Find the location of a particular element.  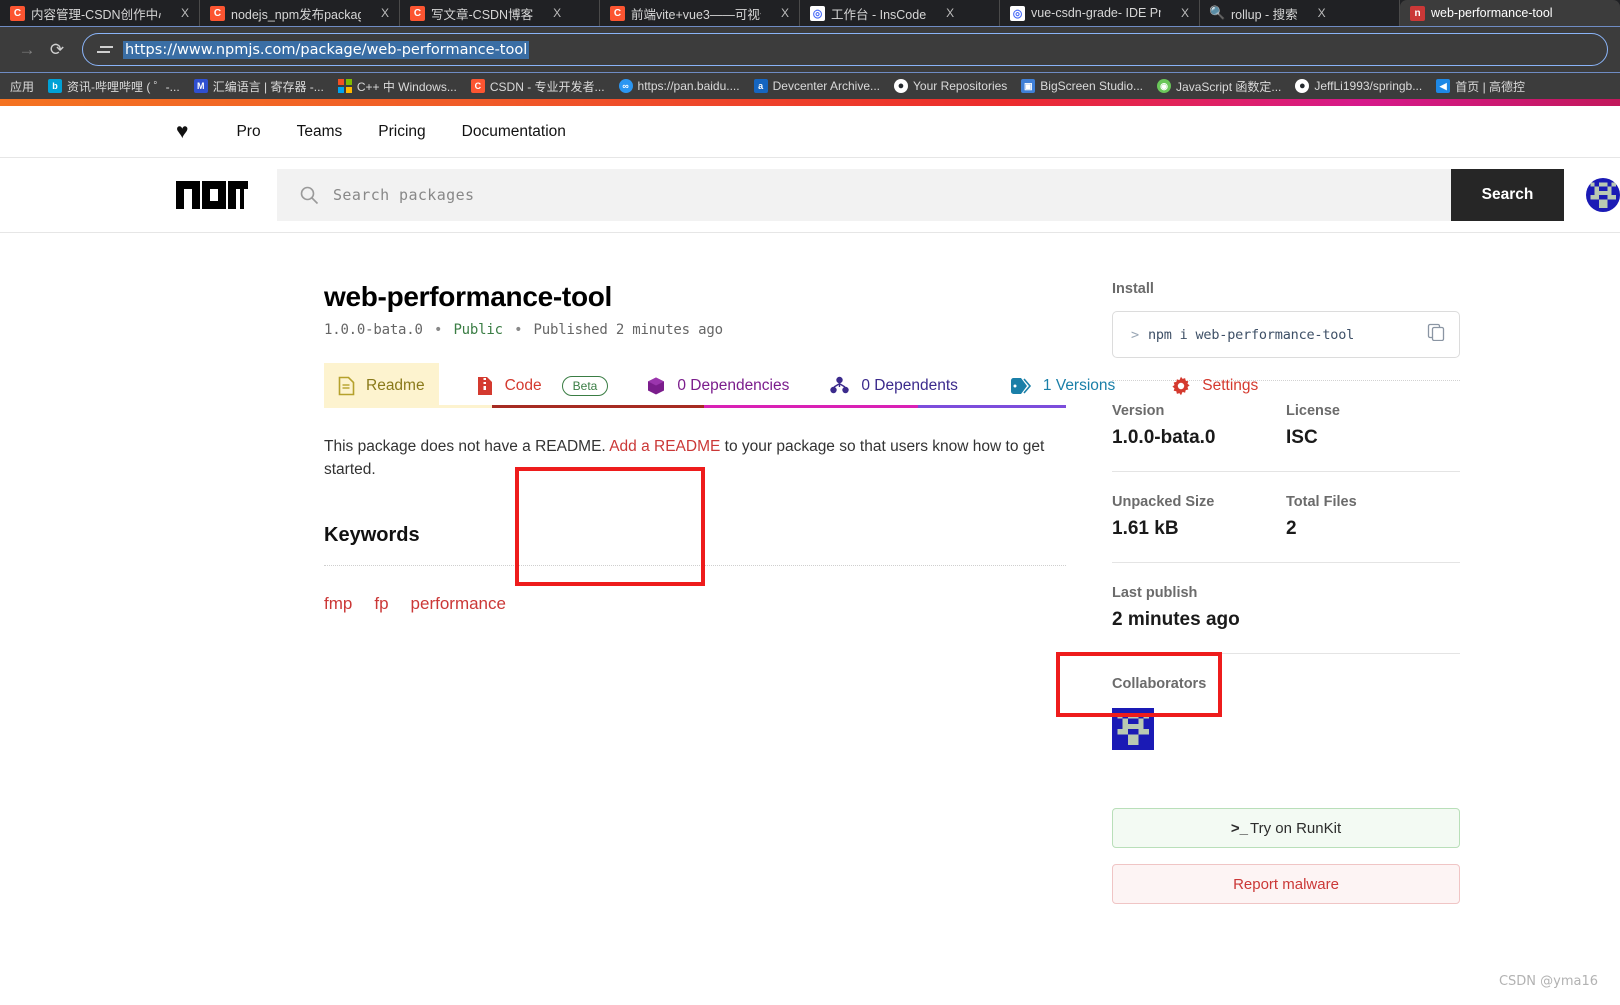

tab-settings: Settings is located at coordinates (1200, 385).